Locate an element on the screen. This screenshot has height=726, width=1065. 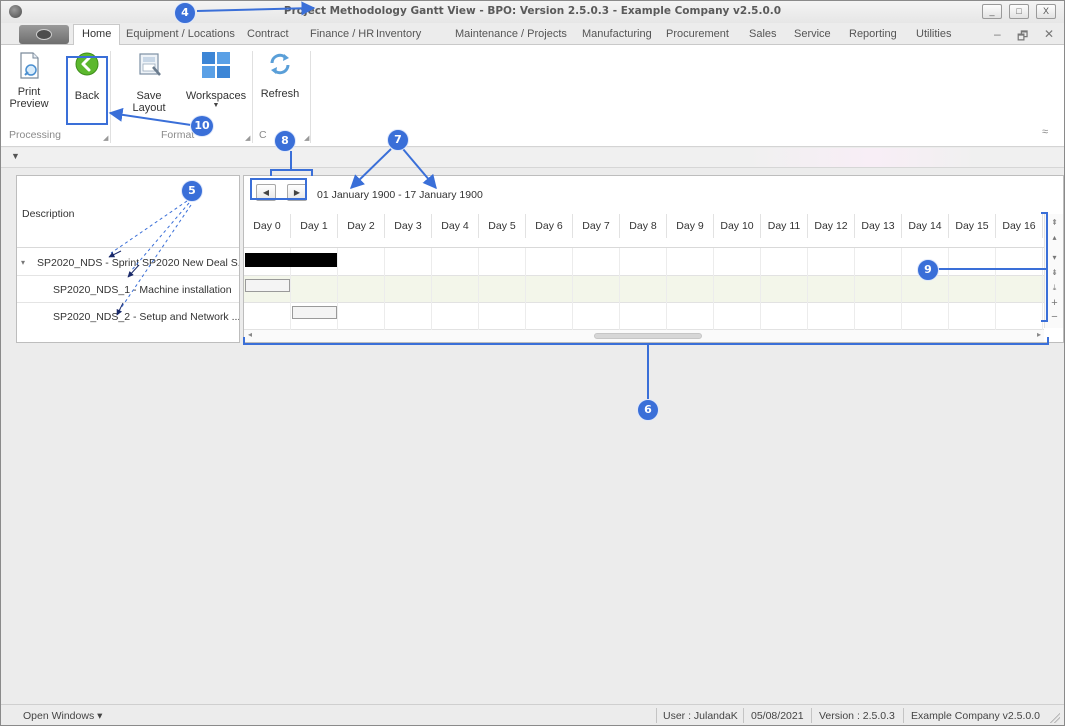
annotation-badge: 8 is located at coordinates (285, 141).